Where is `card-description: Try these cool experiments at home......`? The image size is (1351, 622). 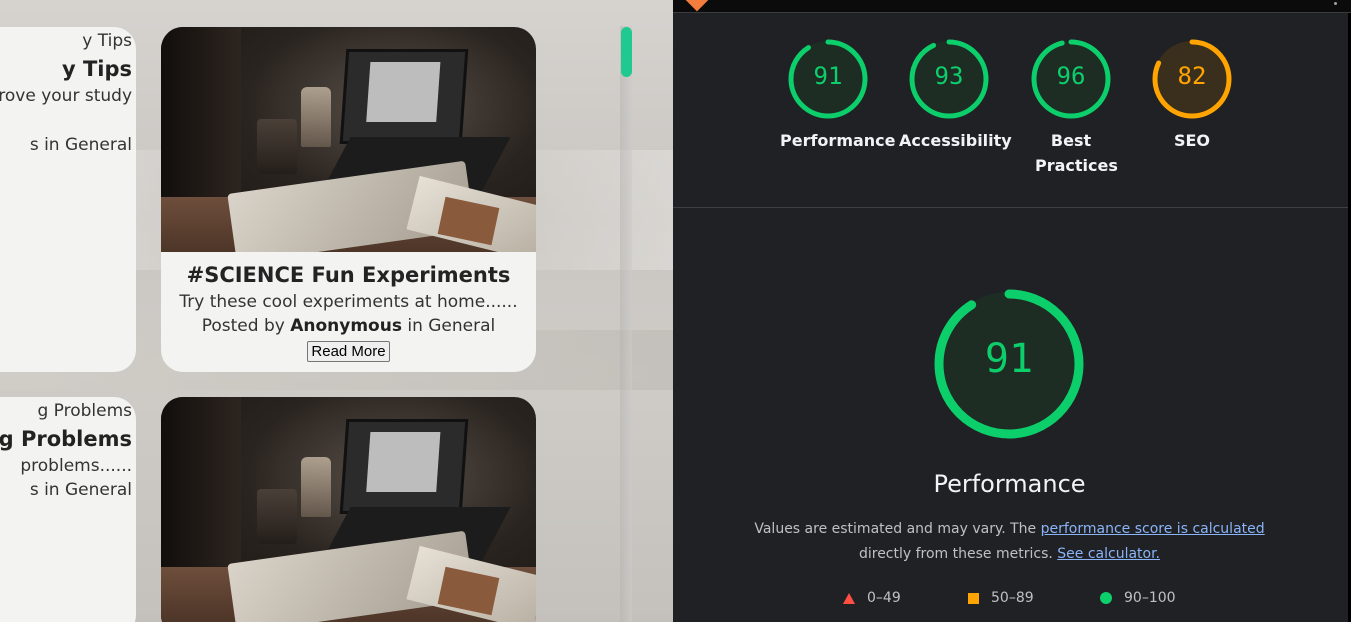 card-description: Try these cool experiments at home...... is located at coordinates (348, 302).